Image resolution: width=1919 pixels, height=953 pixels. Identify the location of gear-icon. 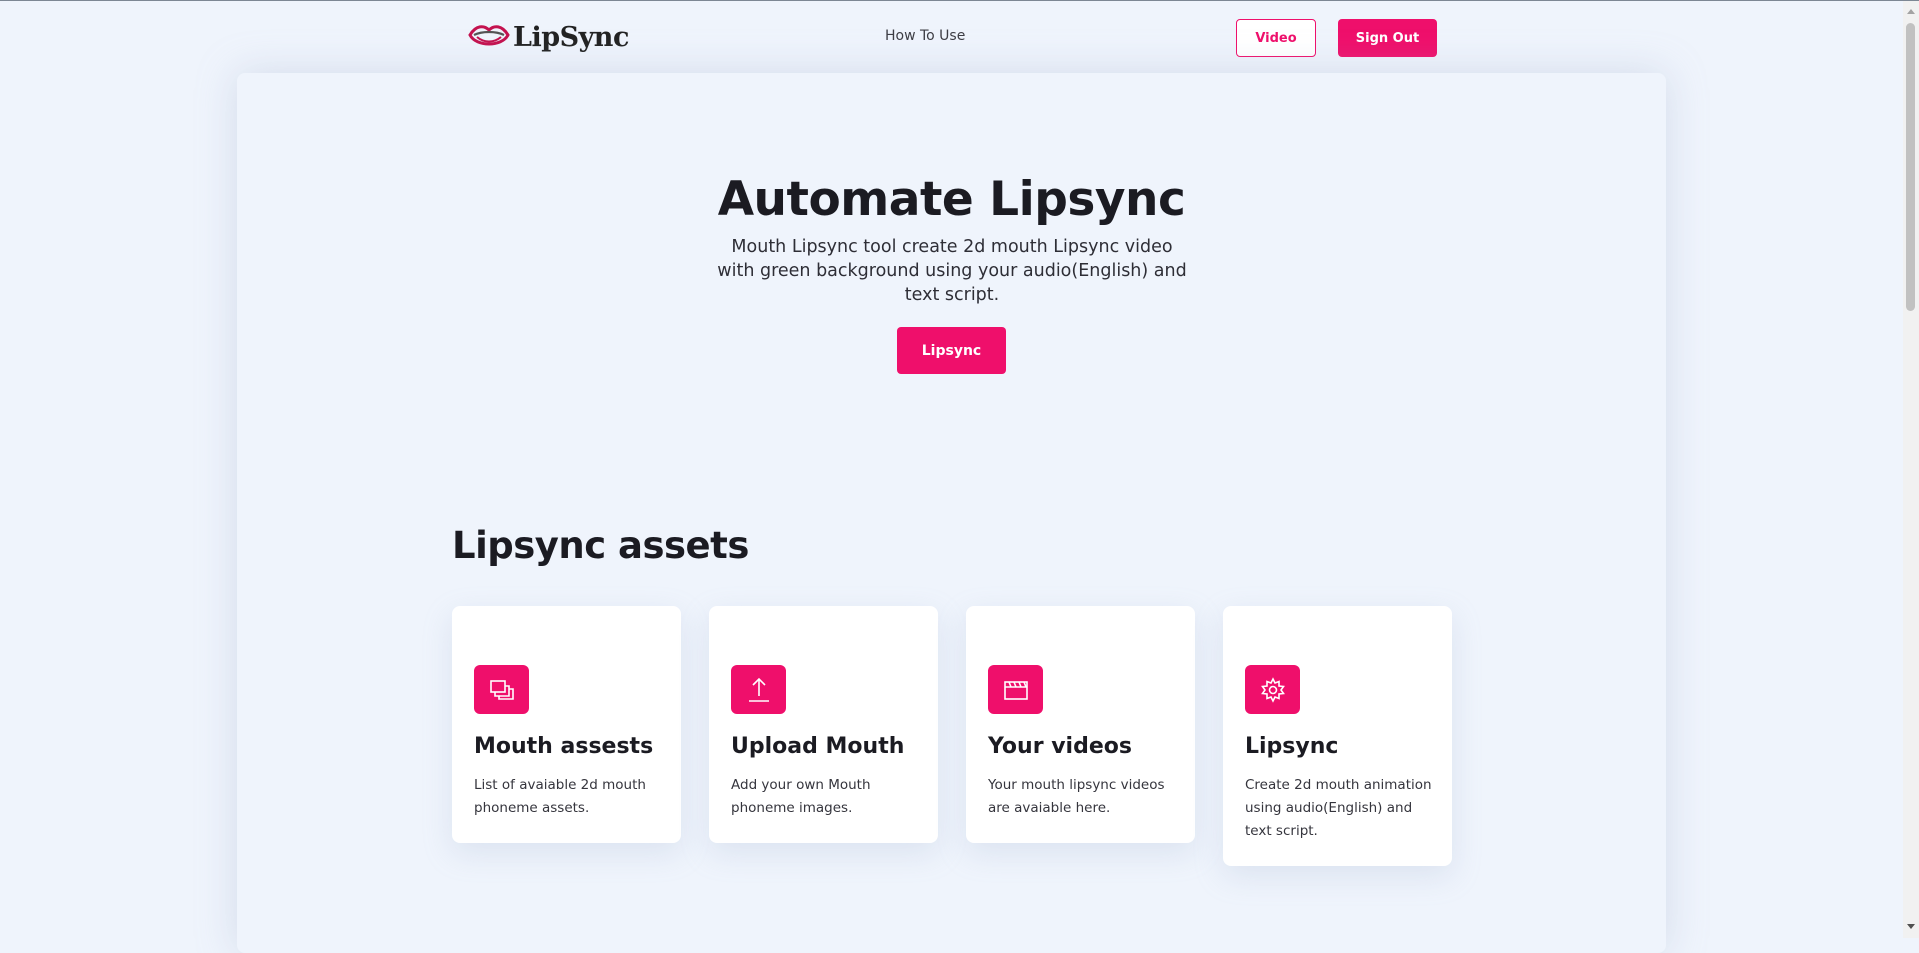
(1272, 689).